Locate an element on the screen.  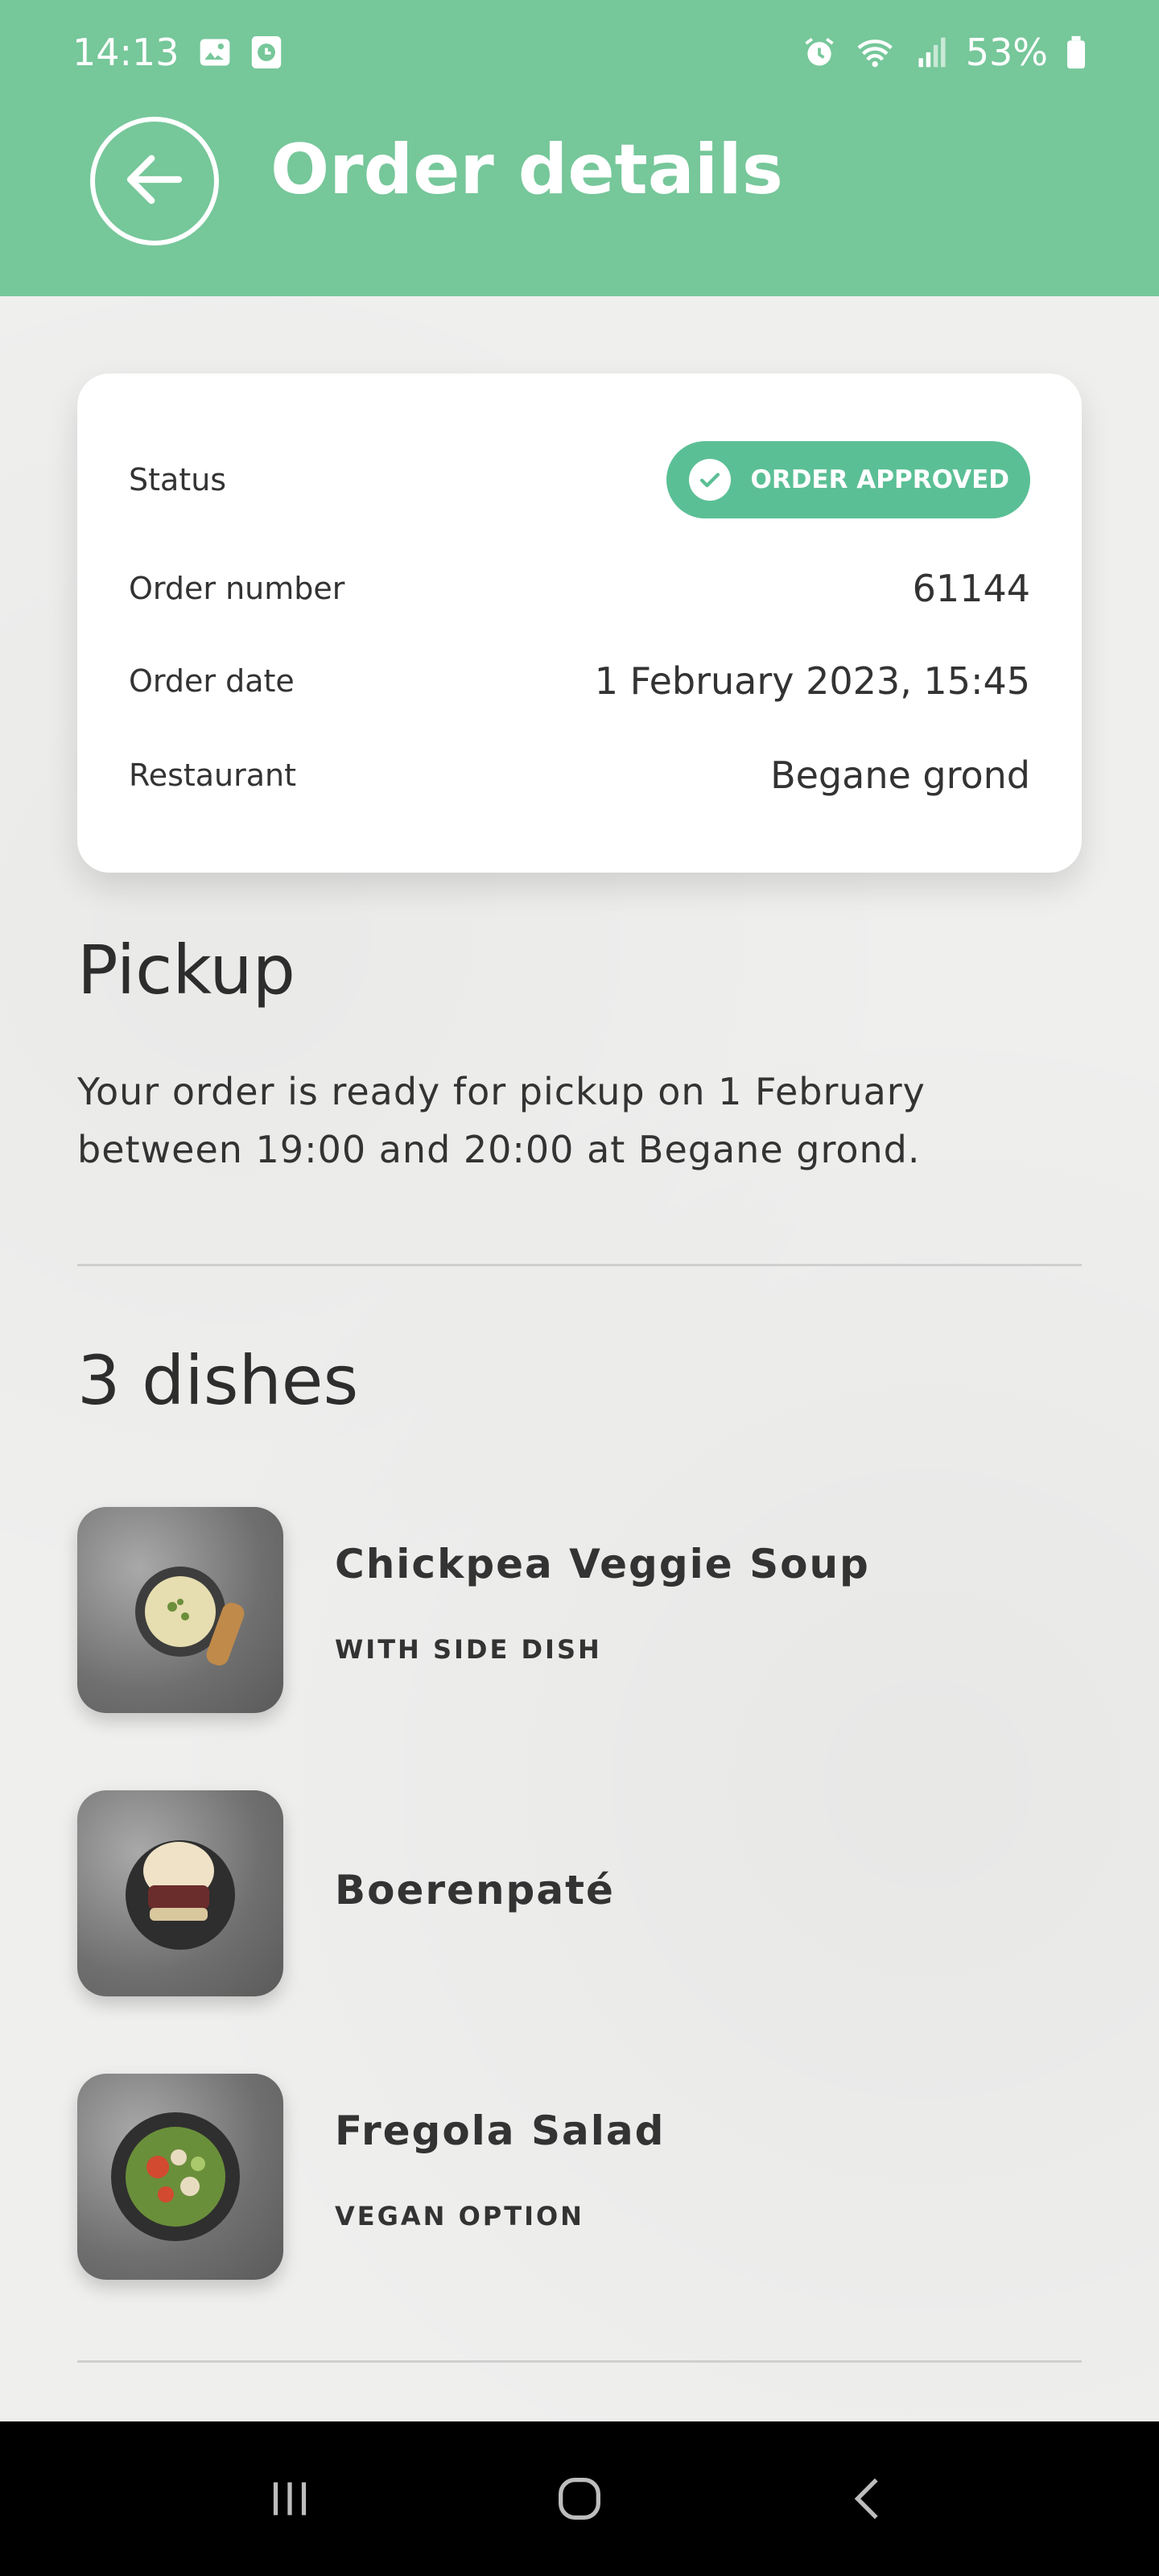
status-label: Status is located at coordinates (178, 479).